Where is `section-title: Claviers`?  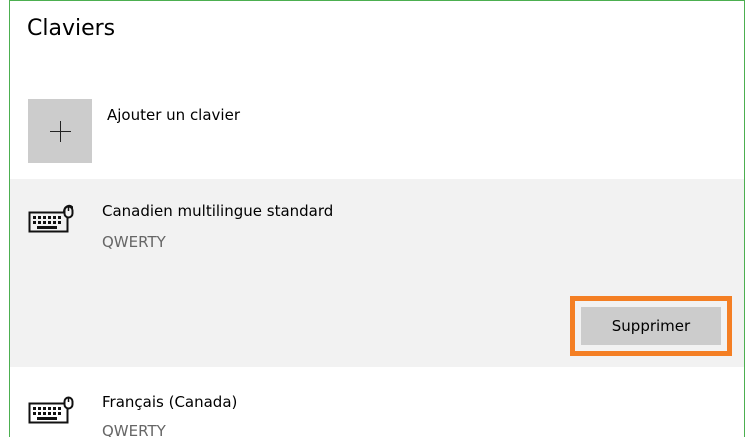 section-title: Claviers is located at coordinates (71, 28).